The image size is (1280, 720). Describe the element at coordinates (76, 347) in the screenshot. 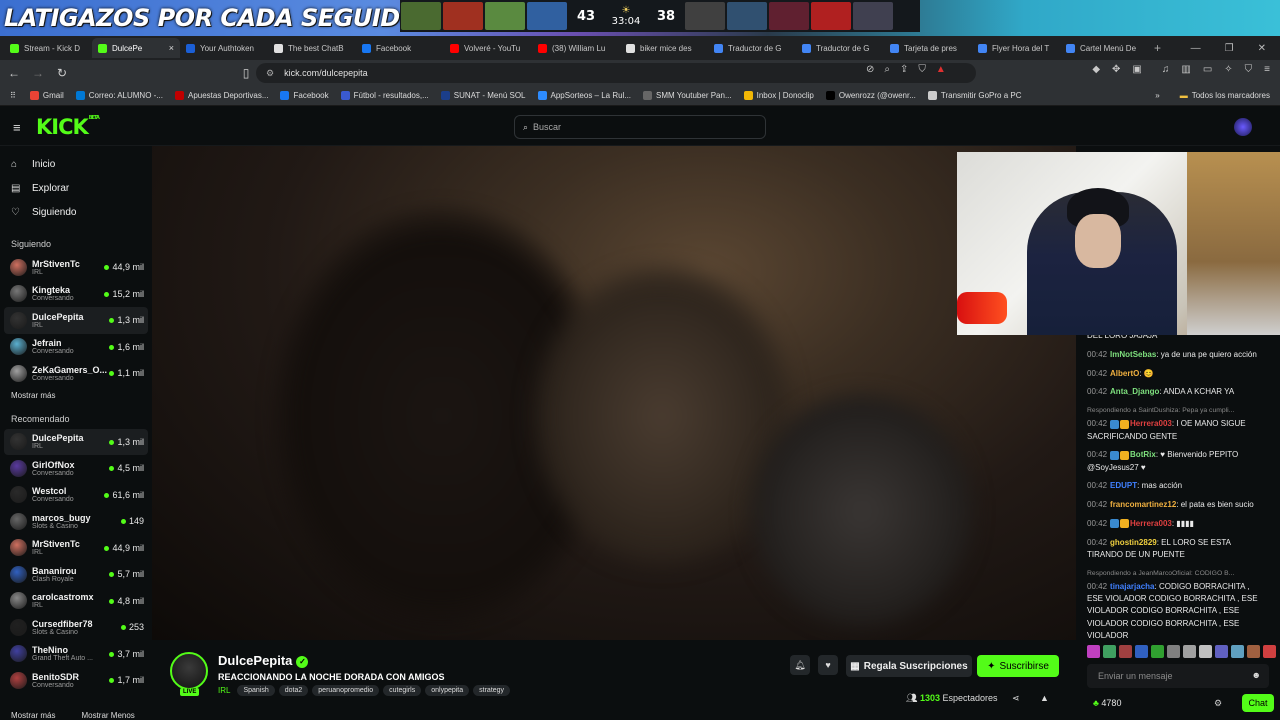

I see `channel-item: Jefrain Conversando 1,6 mil` at that location.